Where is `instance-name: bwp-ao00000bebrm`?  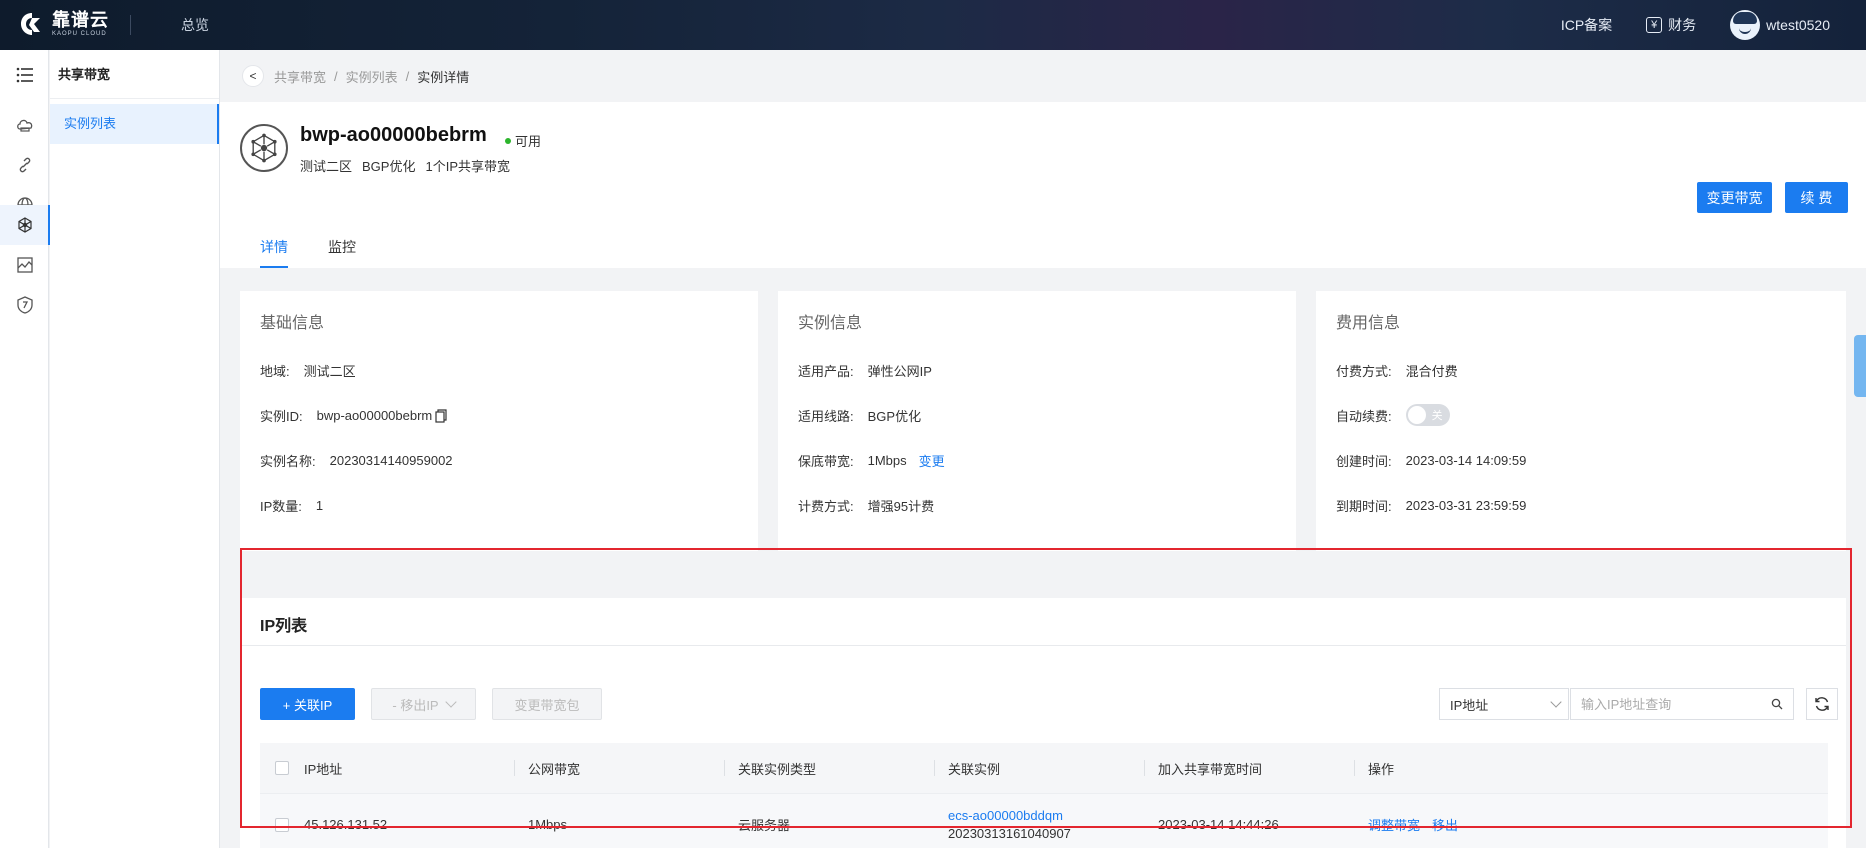
instance-name: bwp-ao00000bebrm is located at coordinates (393, 135).